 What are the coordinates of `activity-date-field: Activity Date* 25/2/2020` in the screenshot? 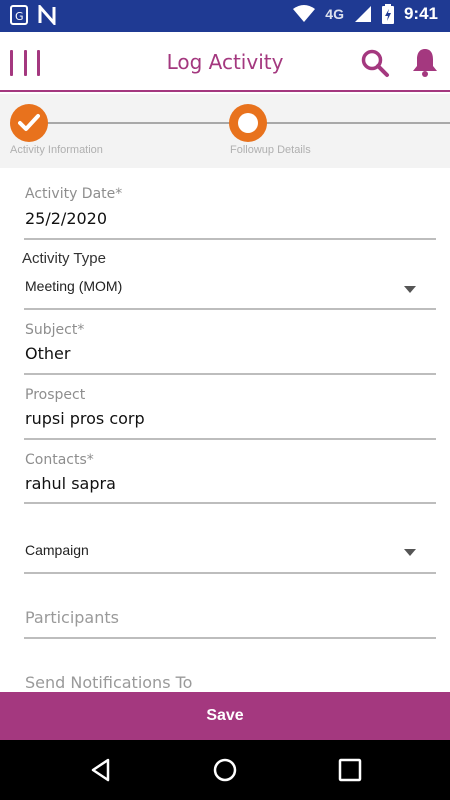 It's located at (230, 212).